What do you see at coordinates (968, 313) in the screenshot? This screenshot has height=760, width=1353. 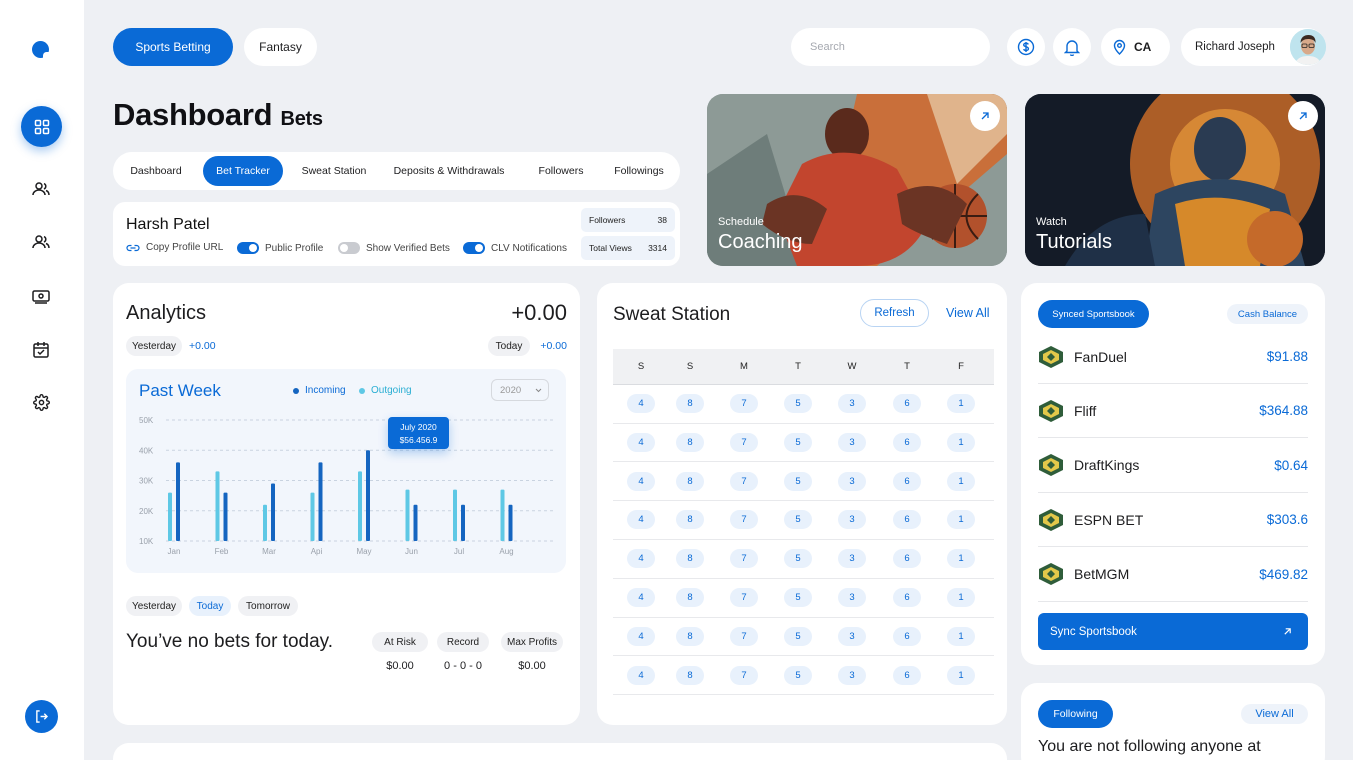 I see `sweat-view-all-link: View All` at bounding box center [968, 313].